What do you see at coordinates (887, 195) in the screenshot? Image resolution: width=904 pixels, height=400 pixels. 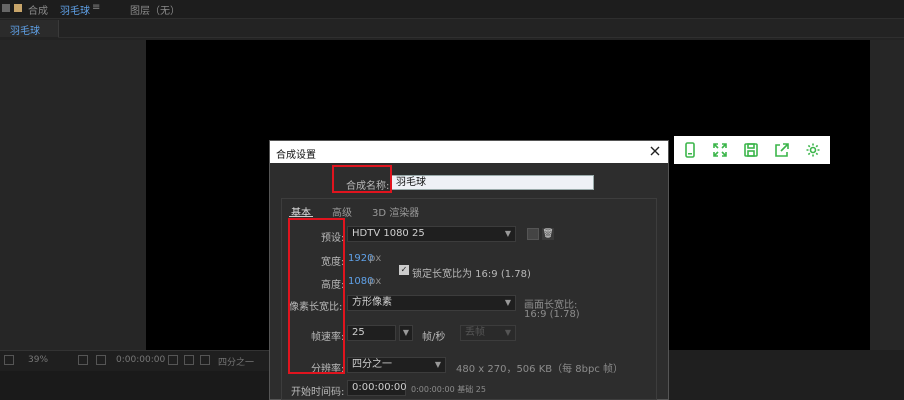 I see `right-panel` at bounding box center [887, 195].